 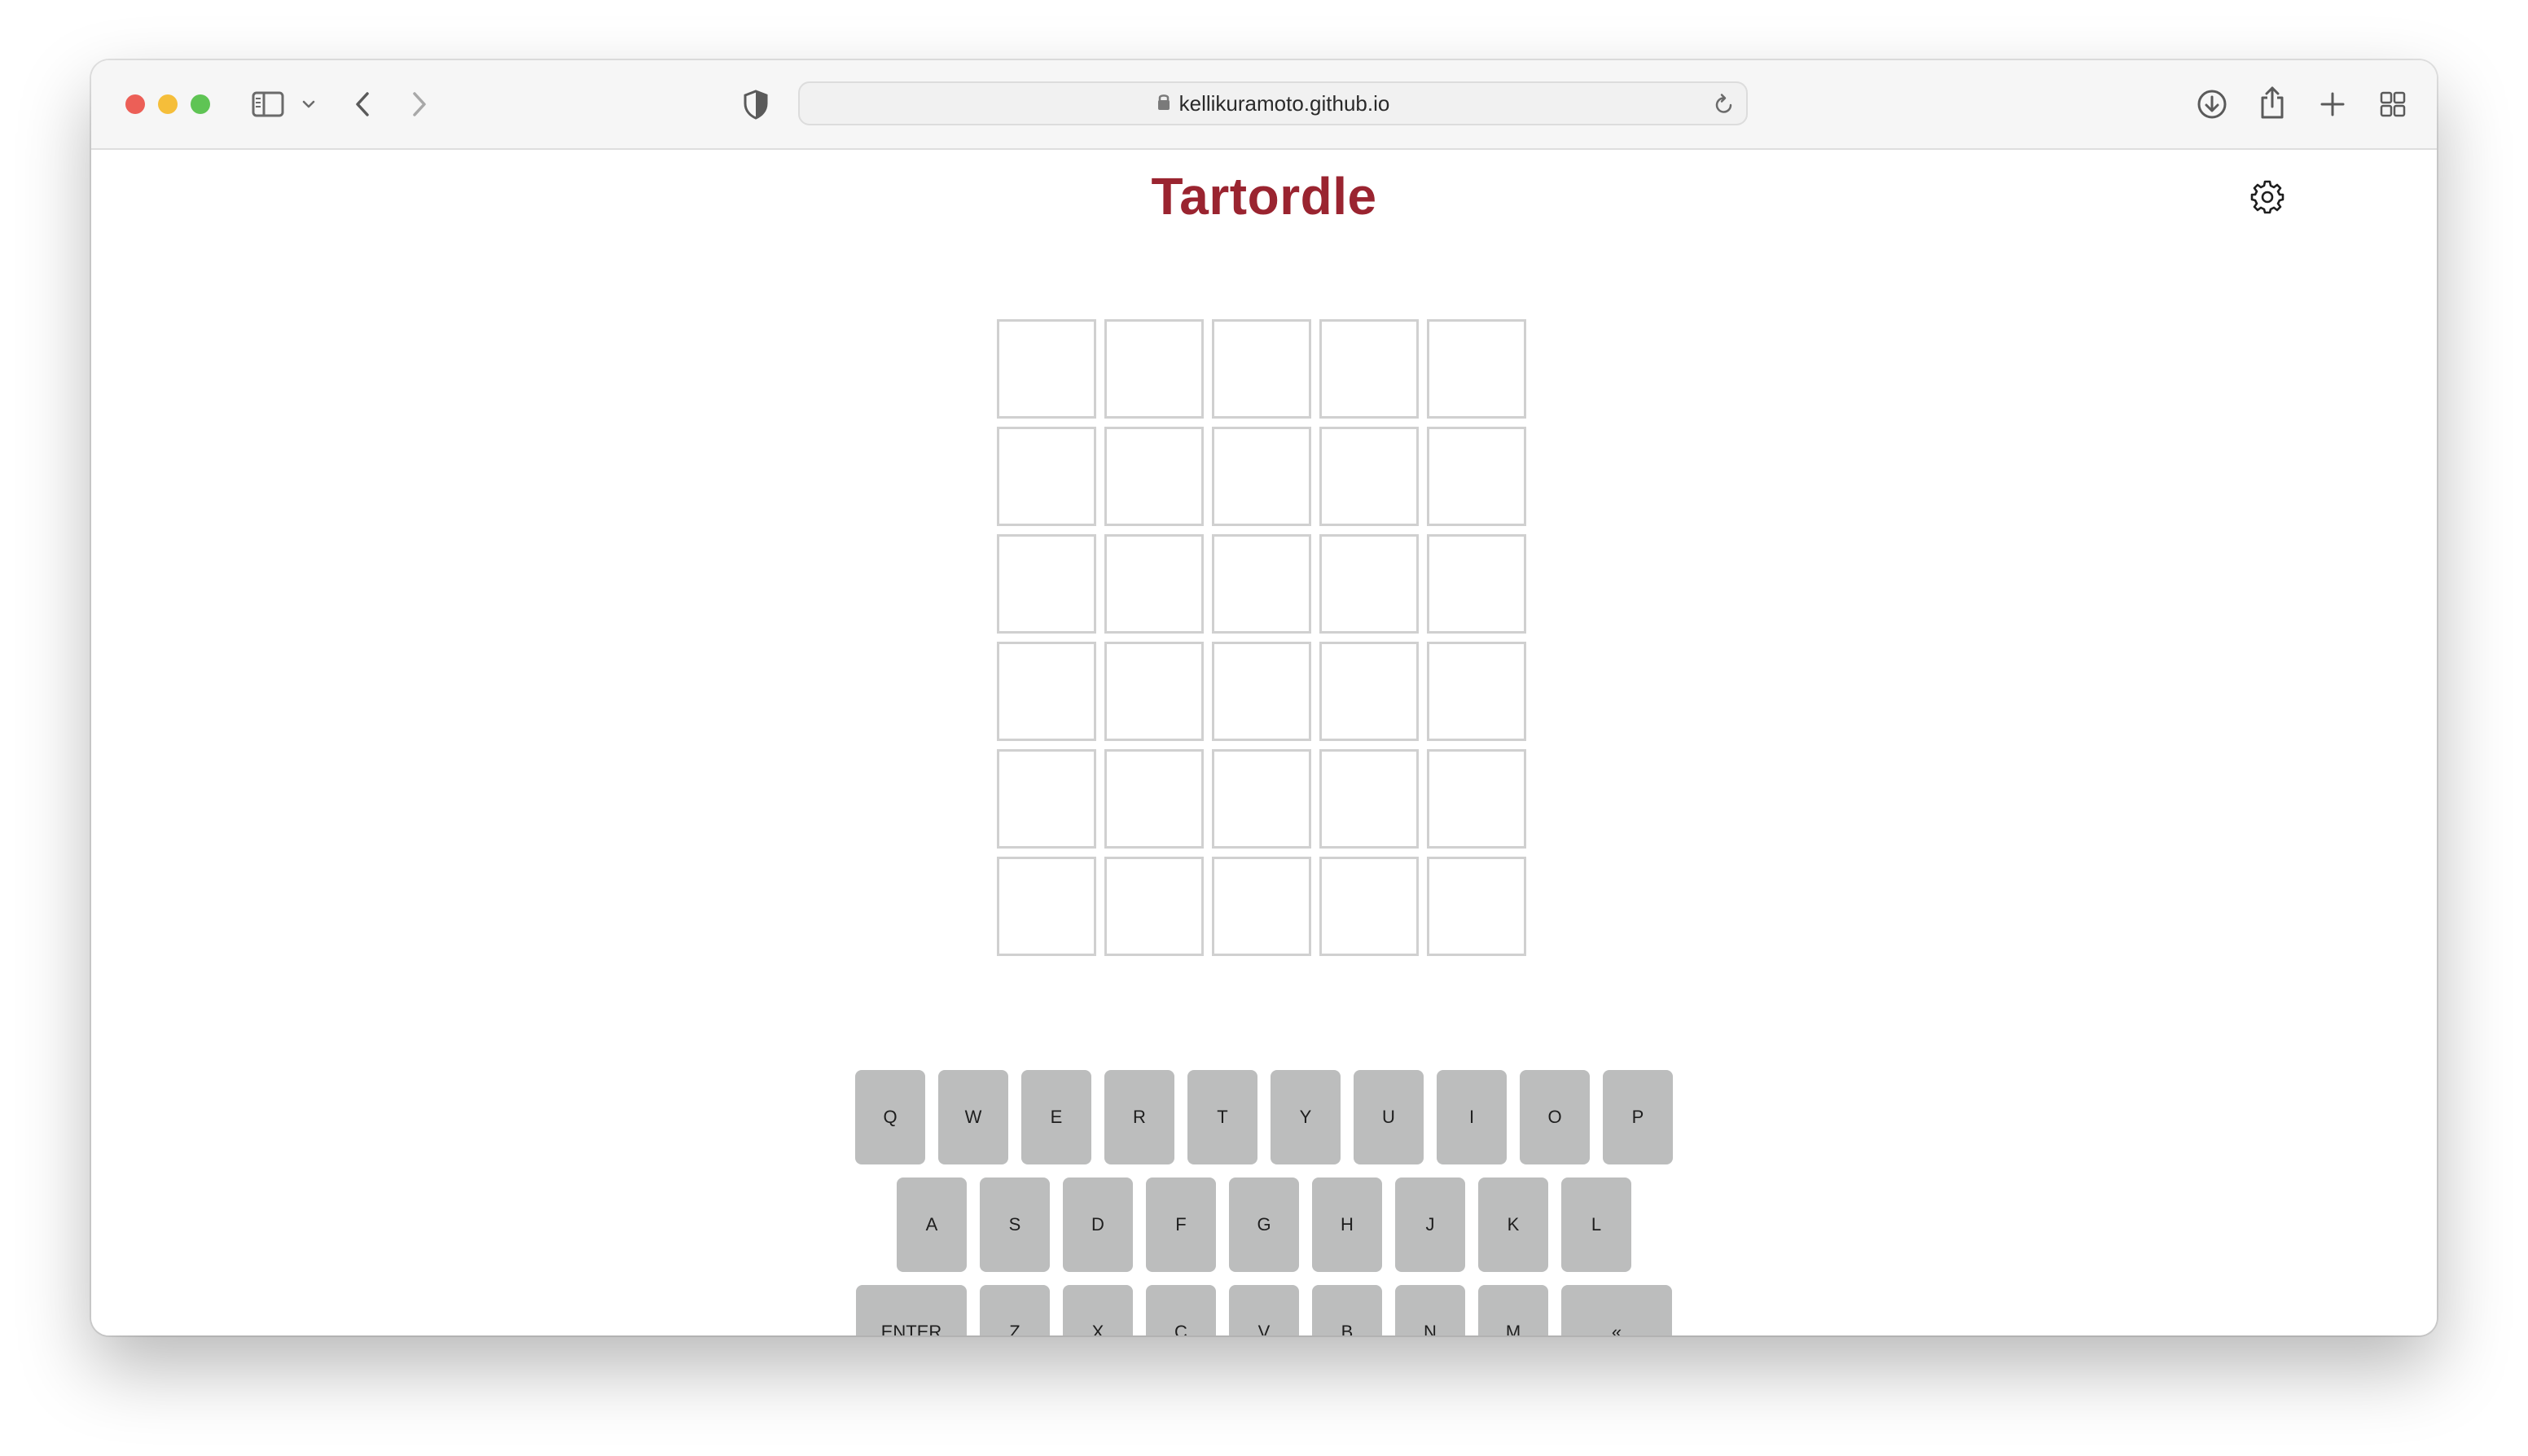 What do you see at coordinates (1163, 104) in the screenshot?
I see `lock-icon` at bounding box center [1163, 104].